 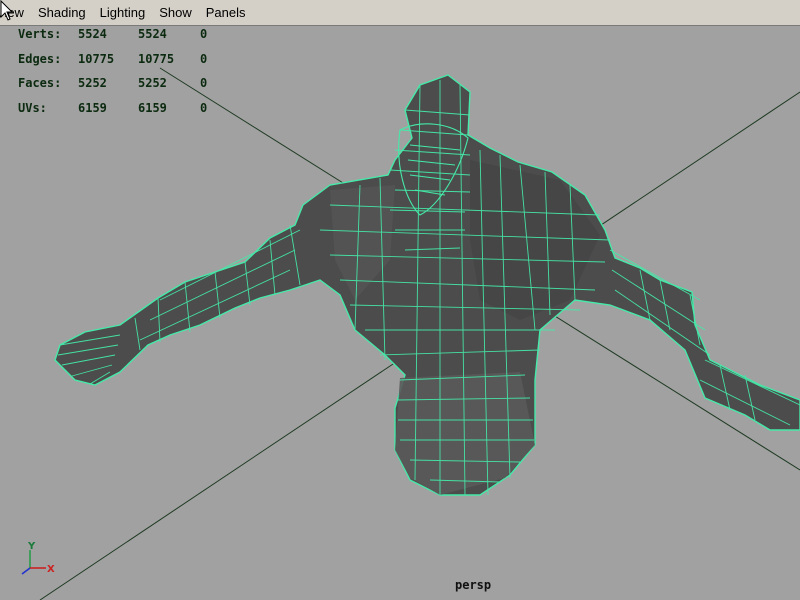 I want to click on stat-selected: 5524, so click(x=152, y=34).